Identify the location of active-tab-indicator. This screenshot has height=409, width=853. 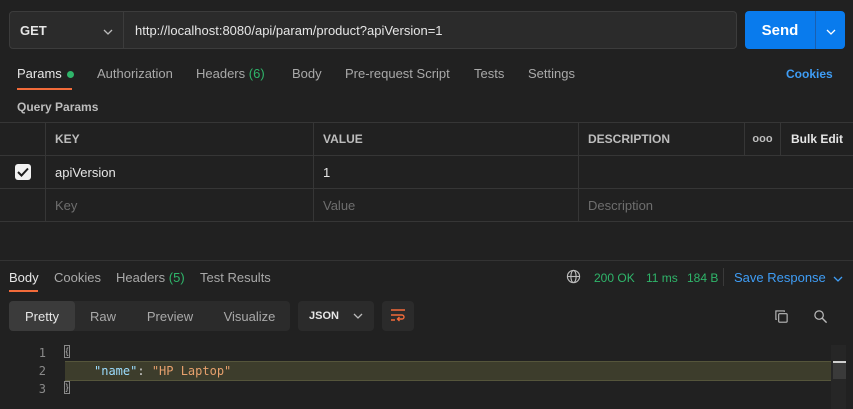
(44, 89).